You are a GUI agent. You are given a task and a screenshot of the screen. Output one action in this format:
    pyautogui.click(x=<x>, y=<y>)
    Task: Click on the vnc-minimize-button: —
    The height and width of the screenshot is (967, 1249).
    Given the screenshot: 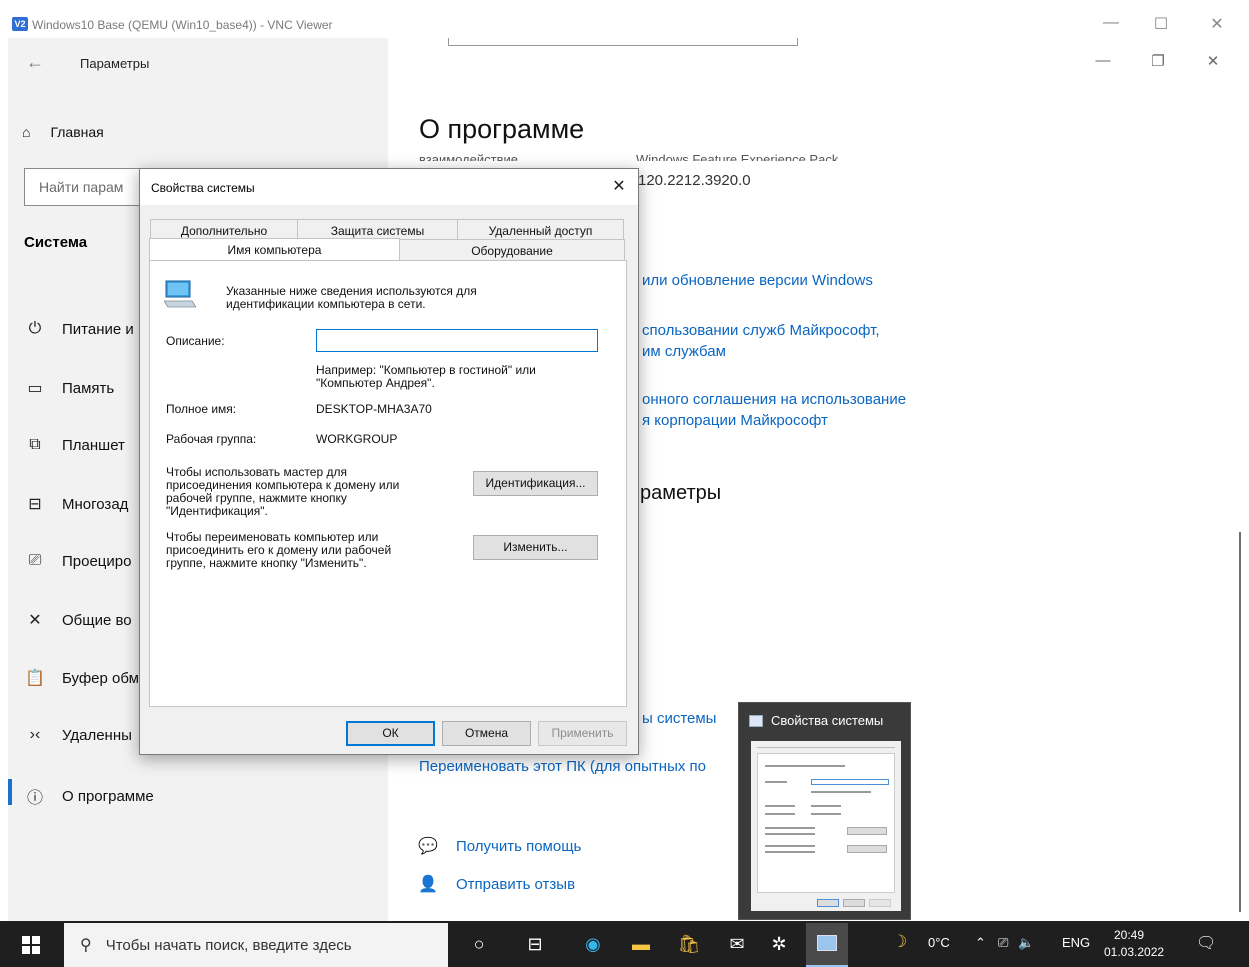 What is the action you would take?
    pyautogui.click(x=1111, y=23)
    